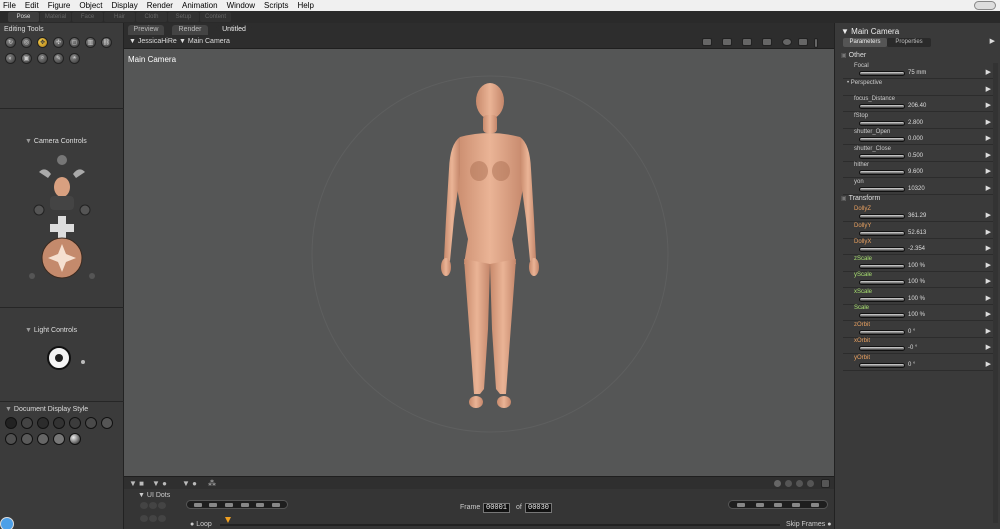 Image resolution: width=1000 pixels, height=529 pixels. What do you see at coordinates (882, 266) in the screenshot?
I see `param-dial-zscale` at bounding box center [882, 266].